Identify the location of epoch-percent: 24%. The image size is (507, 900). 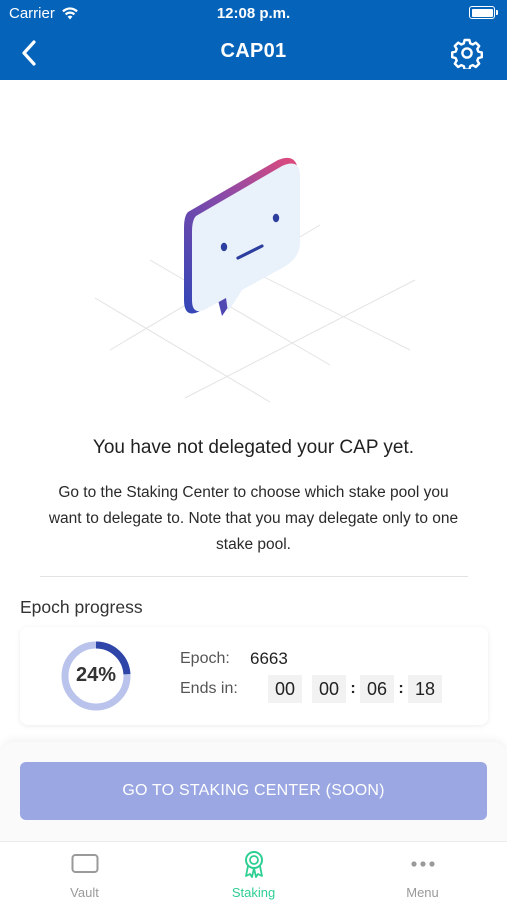
(96, 675).